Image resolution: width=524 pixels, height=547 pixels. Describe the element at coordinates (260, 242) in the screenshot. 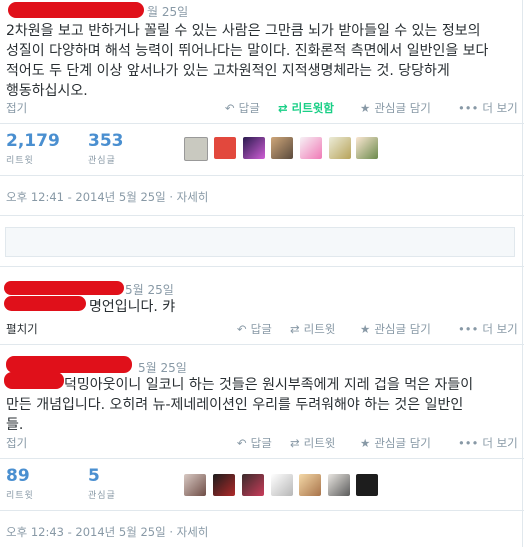

I see `reply-input-box` at that location.